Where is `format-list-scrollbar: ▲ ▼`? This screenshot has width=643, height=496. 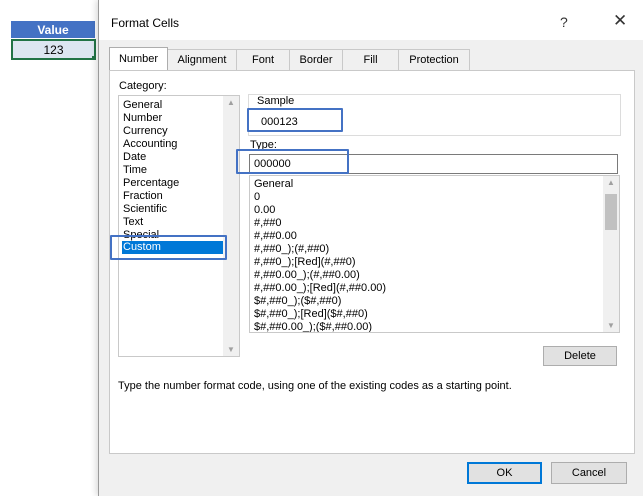 format-list-scrollbar: ▲ ▼ is located at coordinates (611, 254).